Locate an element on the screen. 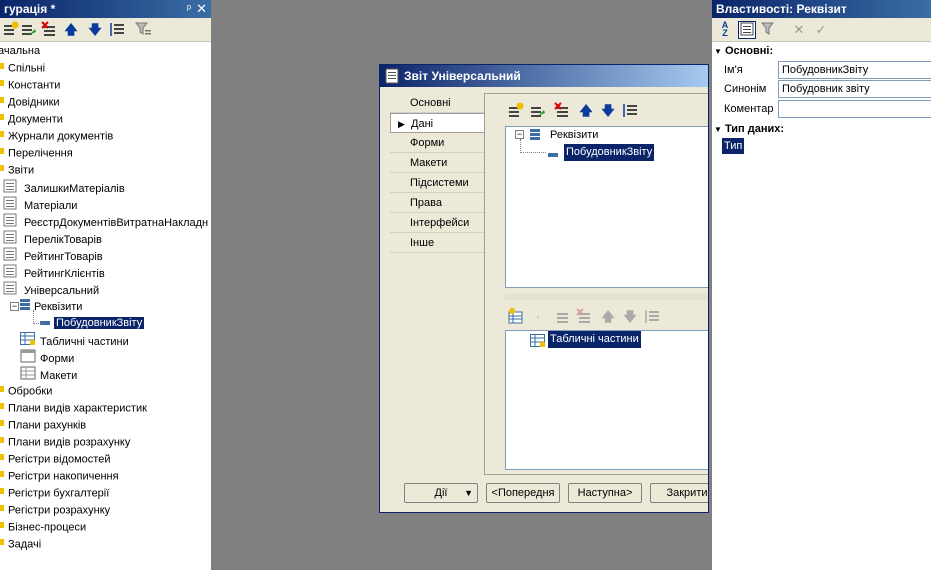 The width and height of the screenshot is (931, 570). tab-6: Інтерфейси is located at coordinates (437, 223).